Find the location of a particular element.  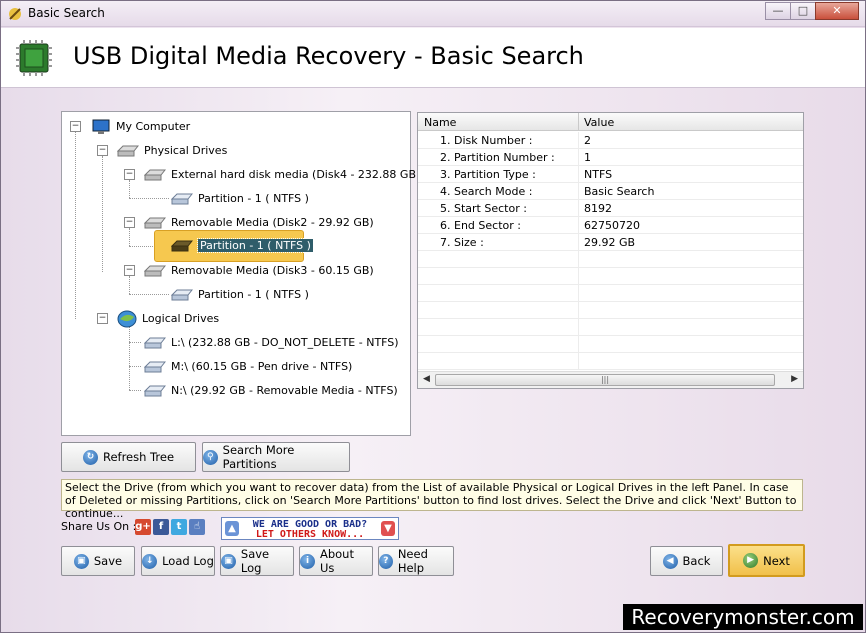

about-us-button: i About Us is located at coordinates (336, 561).